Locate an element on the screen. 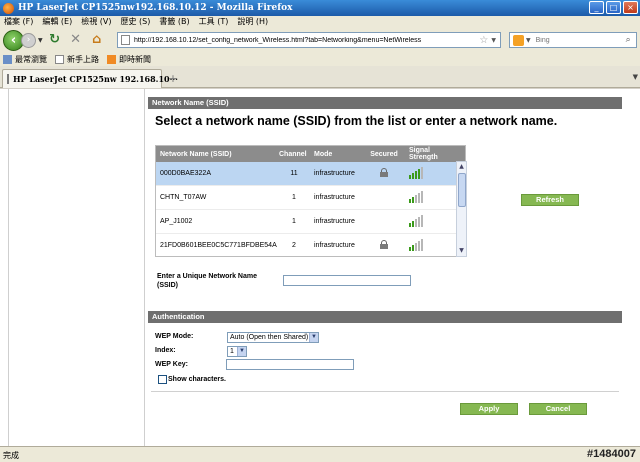 Image resolution: width=640 pixels, height=462 pixels. network-name-cell: 21FD0B601BEE0C5C771BFDBE54AB3A19 is located at coordinates (218, 245).